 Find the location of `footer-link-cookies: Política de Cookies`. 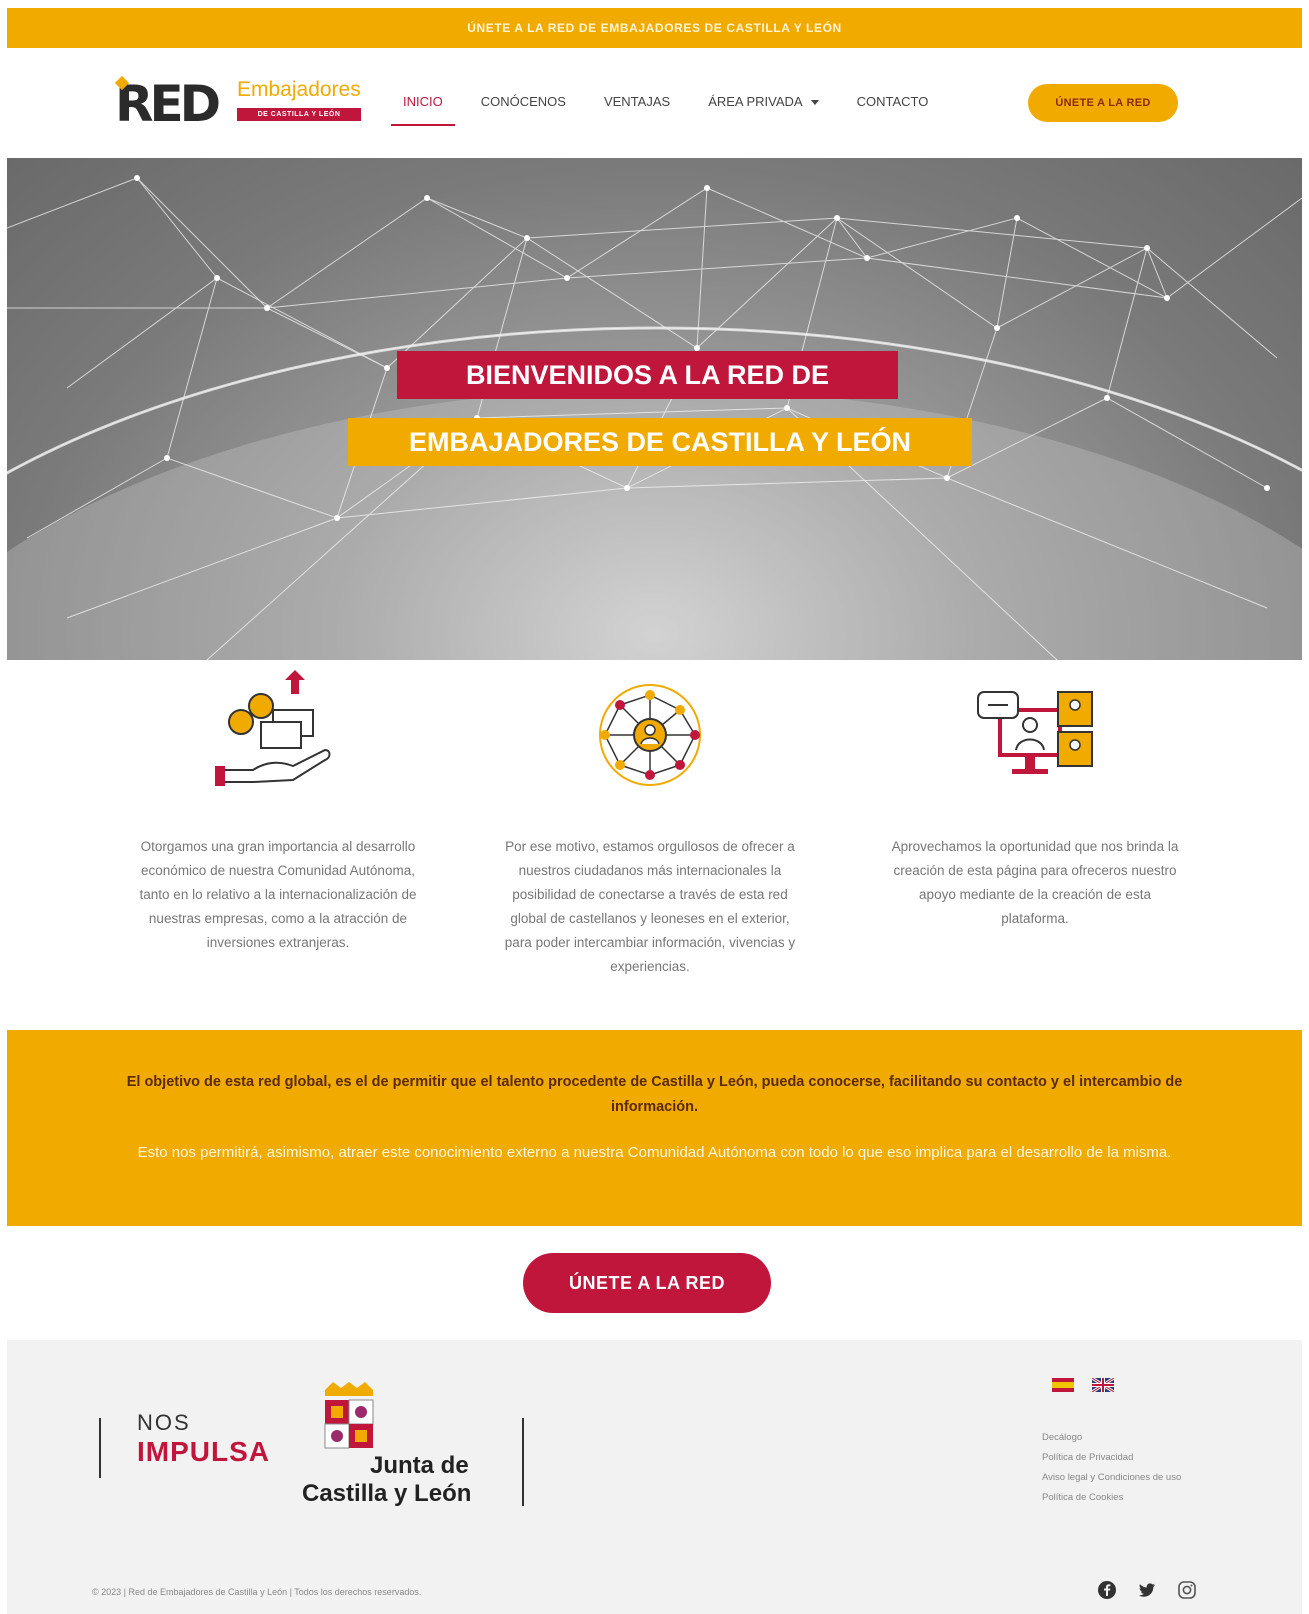

footer-link-cookies: Política de Cookies is located at coordinates (1112, 1498).